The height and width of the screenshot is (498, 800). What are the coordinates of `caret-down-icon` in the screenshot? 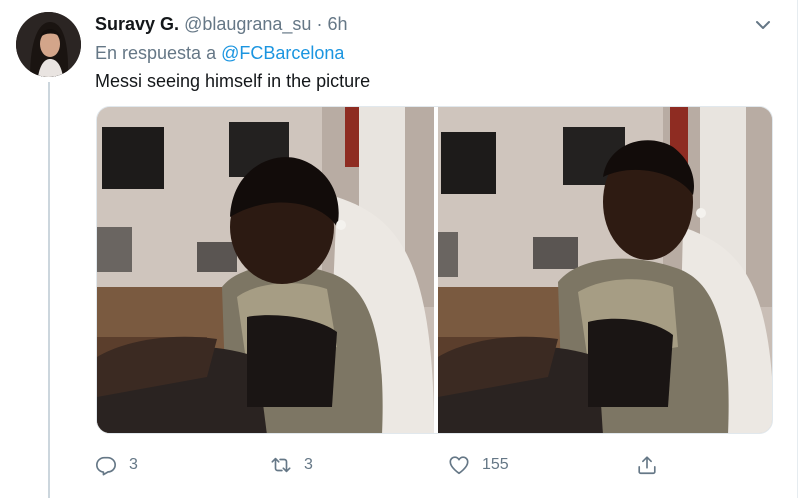 It's located at (763, 25).